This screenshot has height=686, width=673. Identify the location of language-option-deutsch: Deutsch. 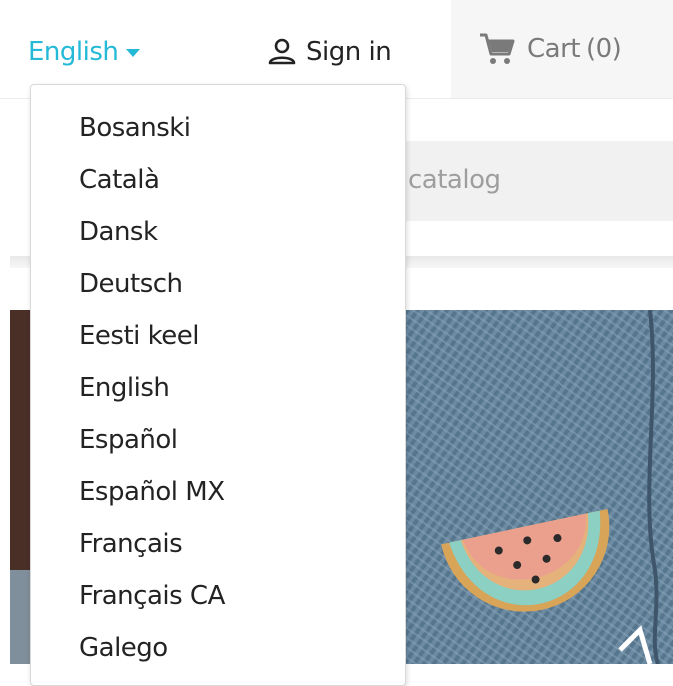
(131, 284).